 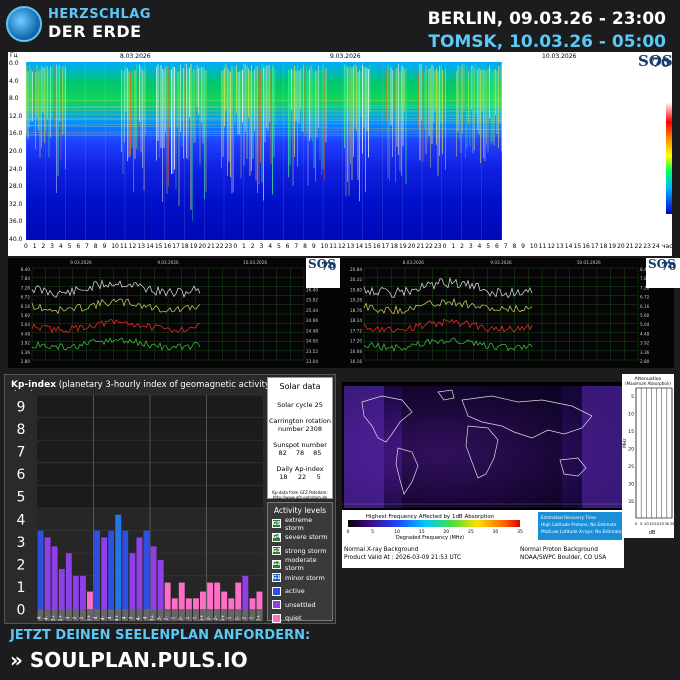 I want to click on ap-value: 5, so click(x=318, y=477).